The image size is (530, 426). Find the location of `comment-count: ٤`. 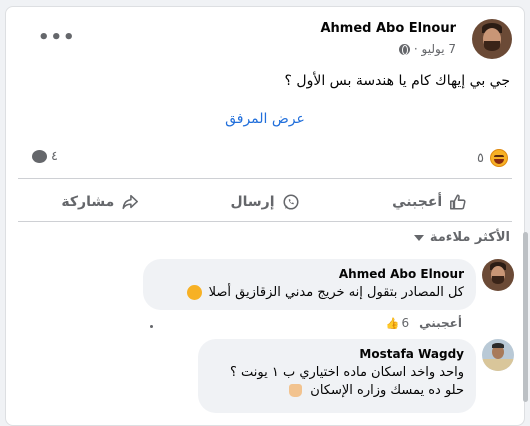

comment-count: ٤ is located at coordinates (54, 156).